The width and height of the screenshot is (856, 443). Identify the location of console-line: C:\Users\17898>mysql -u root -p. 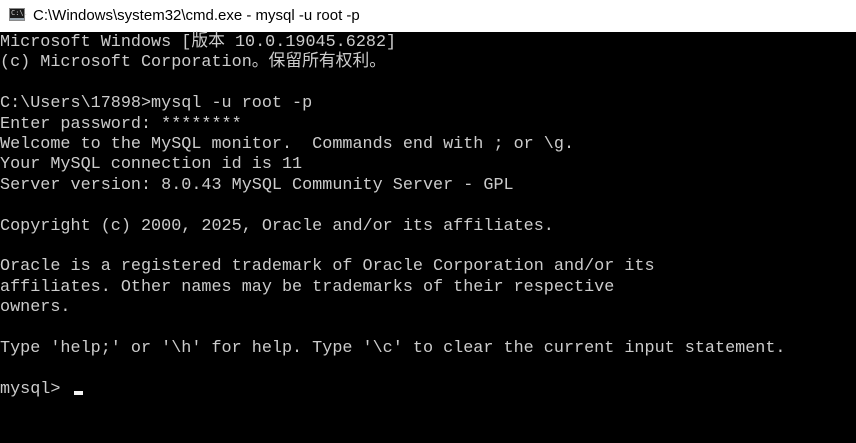
(156, 104).